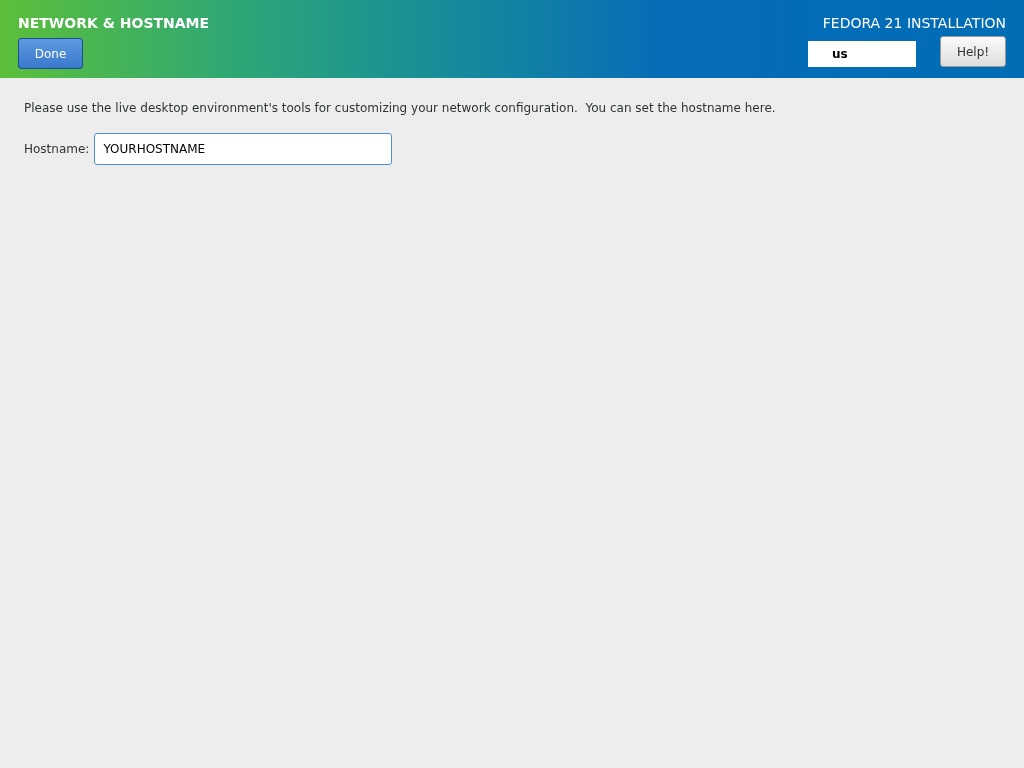 This screenshot has width=1024, height=768. Describe the element at coordinates (57, 149) in the screenshot. I see `hostname-label: Hostname:` at that location.